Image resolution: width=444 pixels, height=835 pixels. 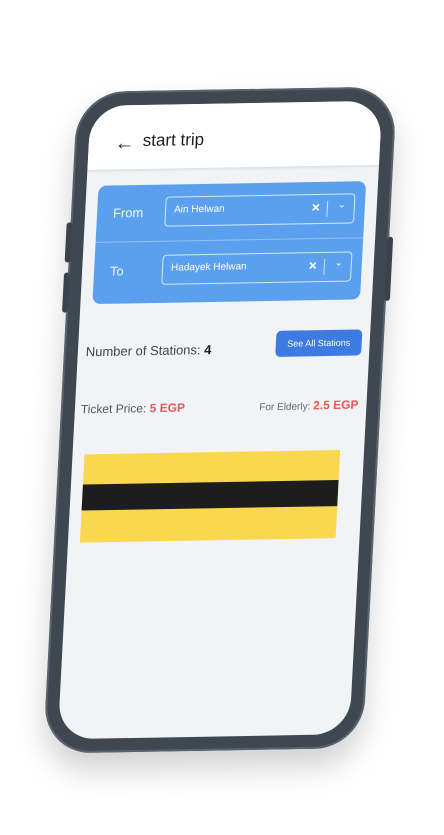 I want to click on elderly-price-label: For Elderly:, so click(x=284, y=407).